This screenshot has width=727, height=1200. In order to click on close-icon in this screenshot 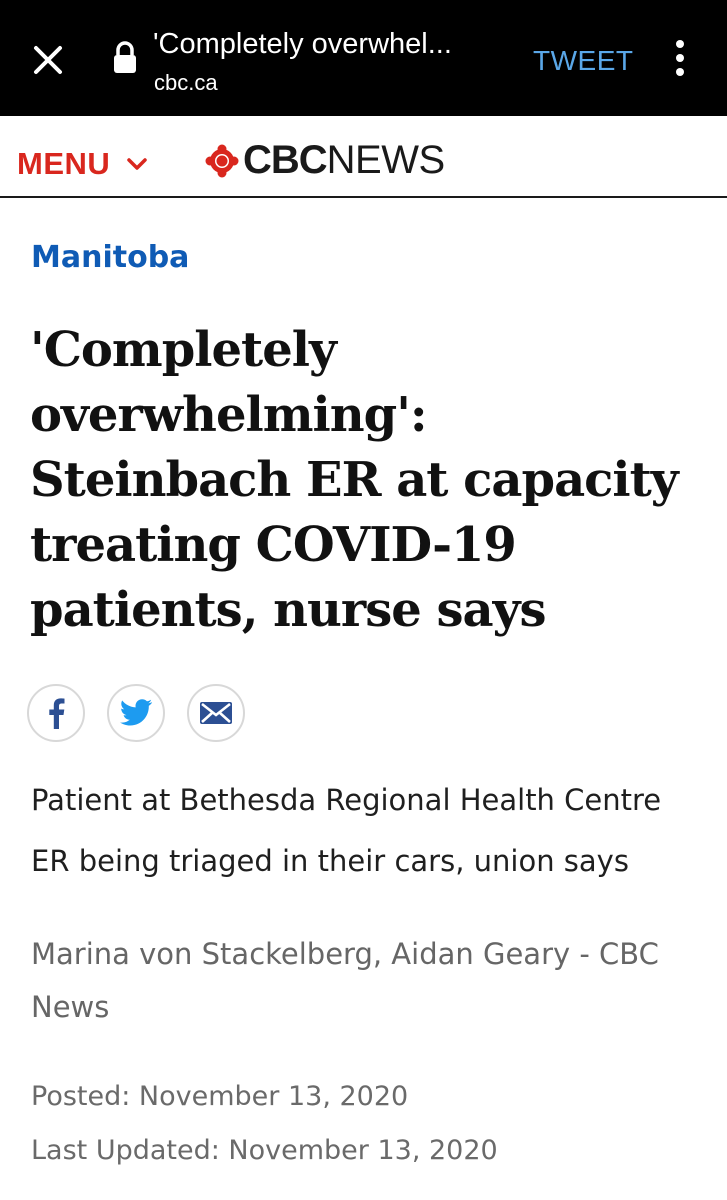, I will do `click(48, 60)`.